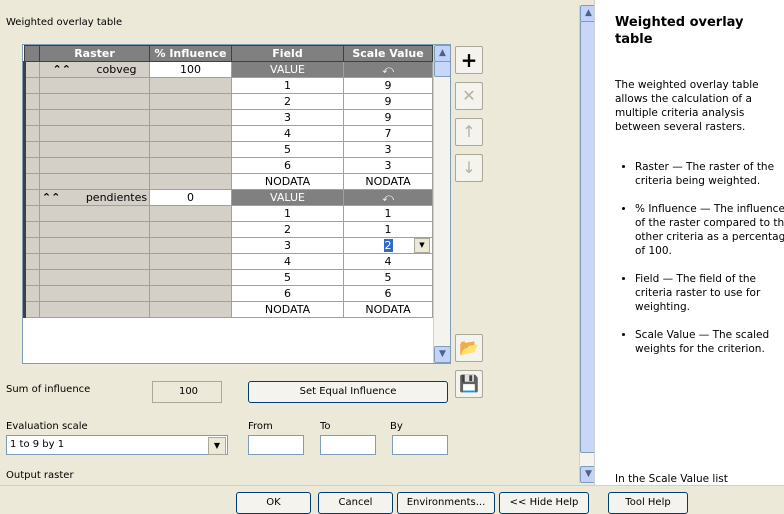  Describe the element at coordinates (273, 503) in the screenshot. I see `ok-button: OK` at that location.